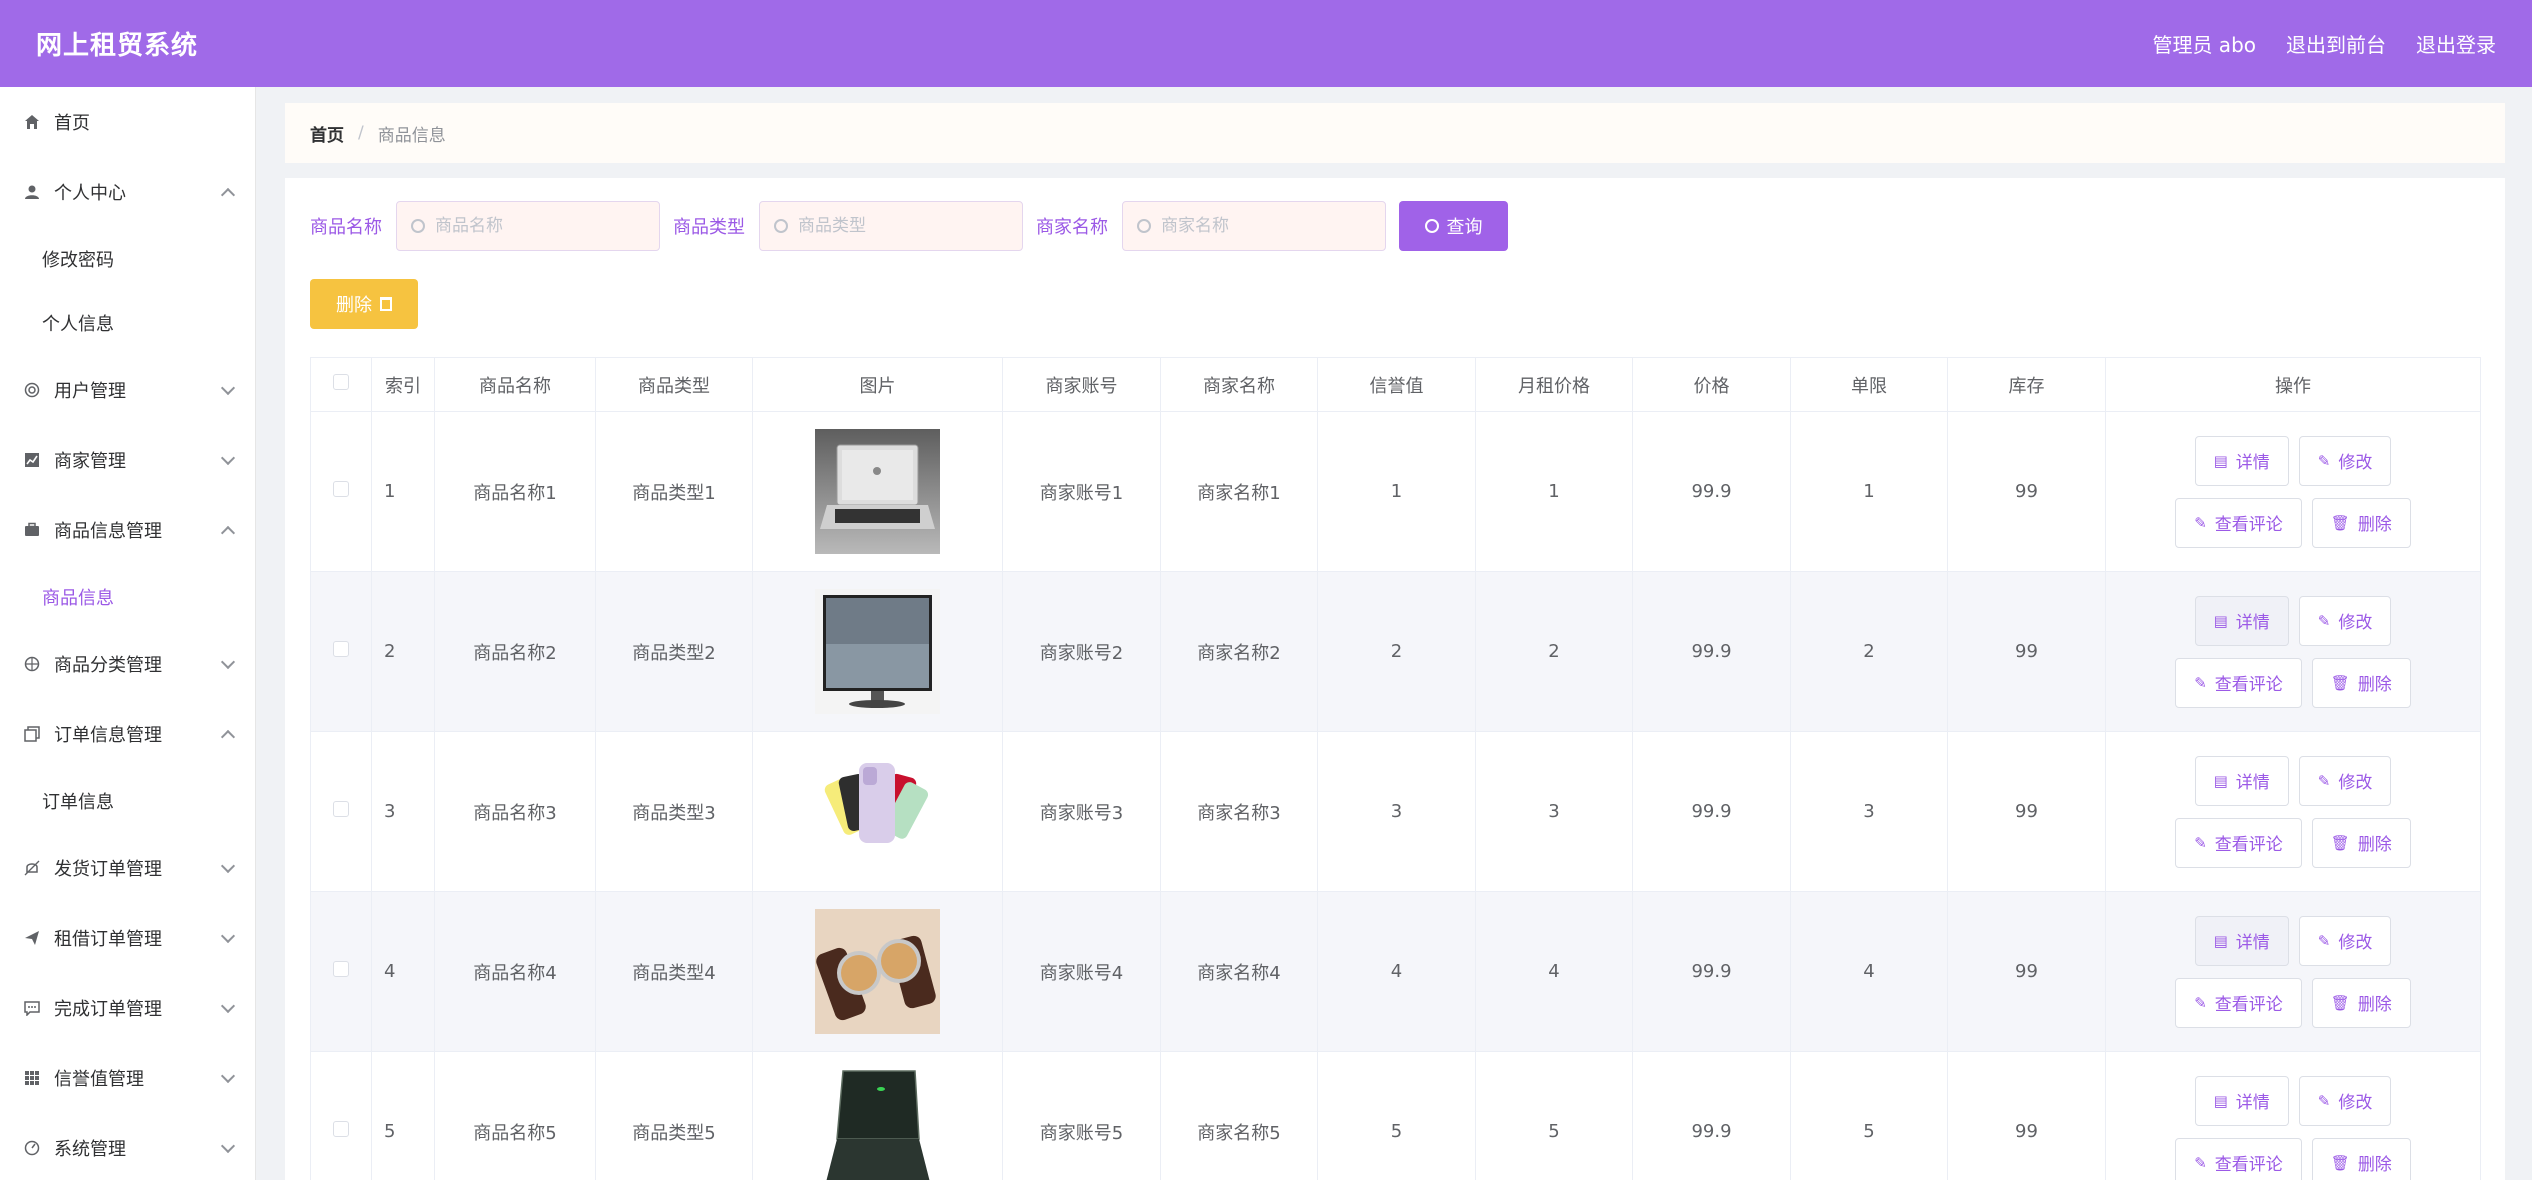 This screenshot has width=2532, height=1180. I want to click on sidebar-subitem-order-info: 订单信息, so click(127, 801).